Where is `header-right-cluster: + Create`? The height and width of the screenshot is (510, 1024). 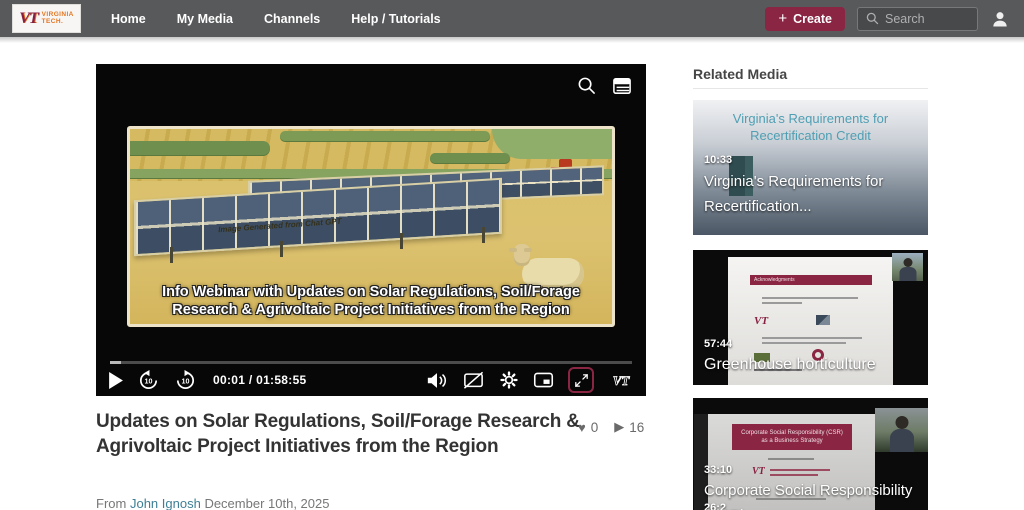 header-right-cluster: + Create is located at coordinates (887, 18).